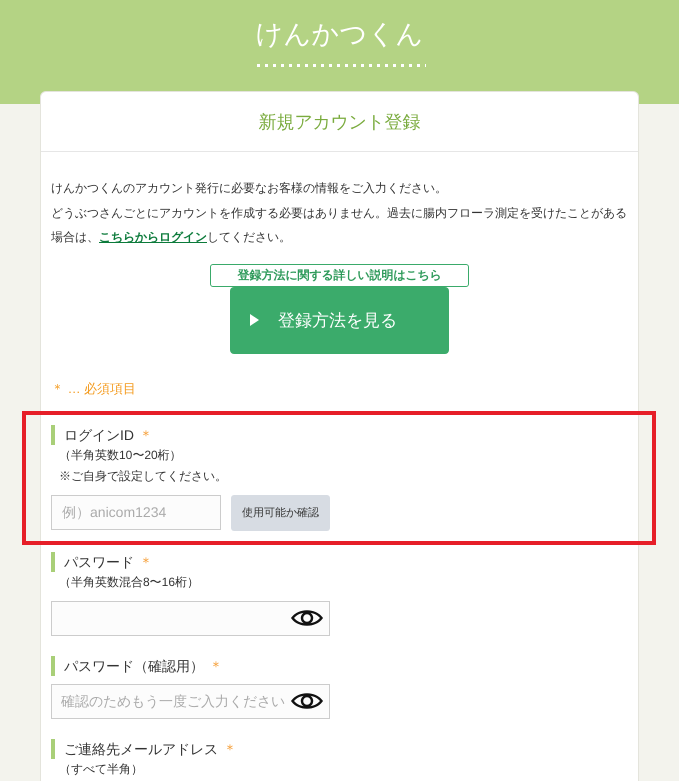 This screenshot has width=679, height=781. What do you see at coordinates (142, 476) in the screenshot?
I see `field-hint: ※ご自身で設定してください。` at bounding box center [142, 476].